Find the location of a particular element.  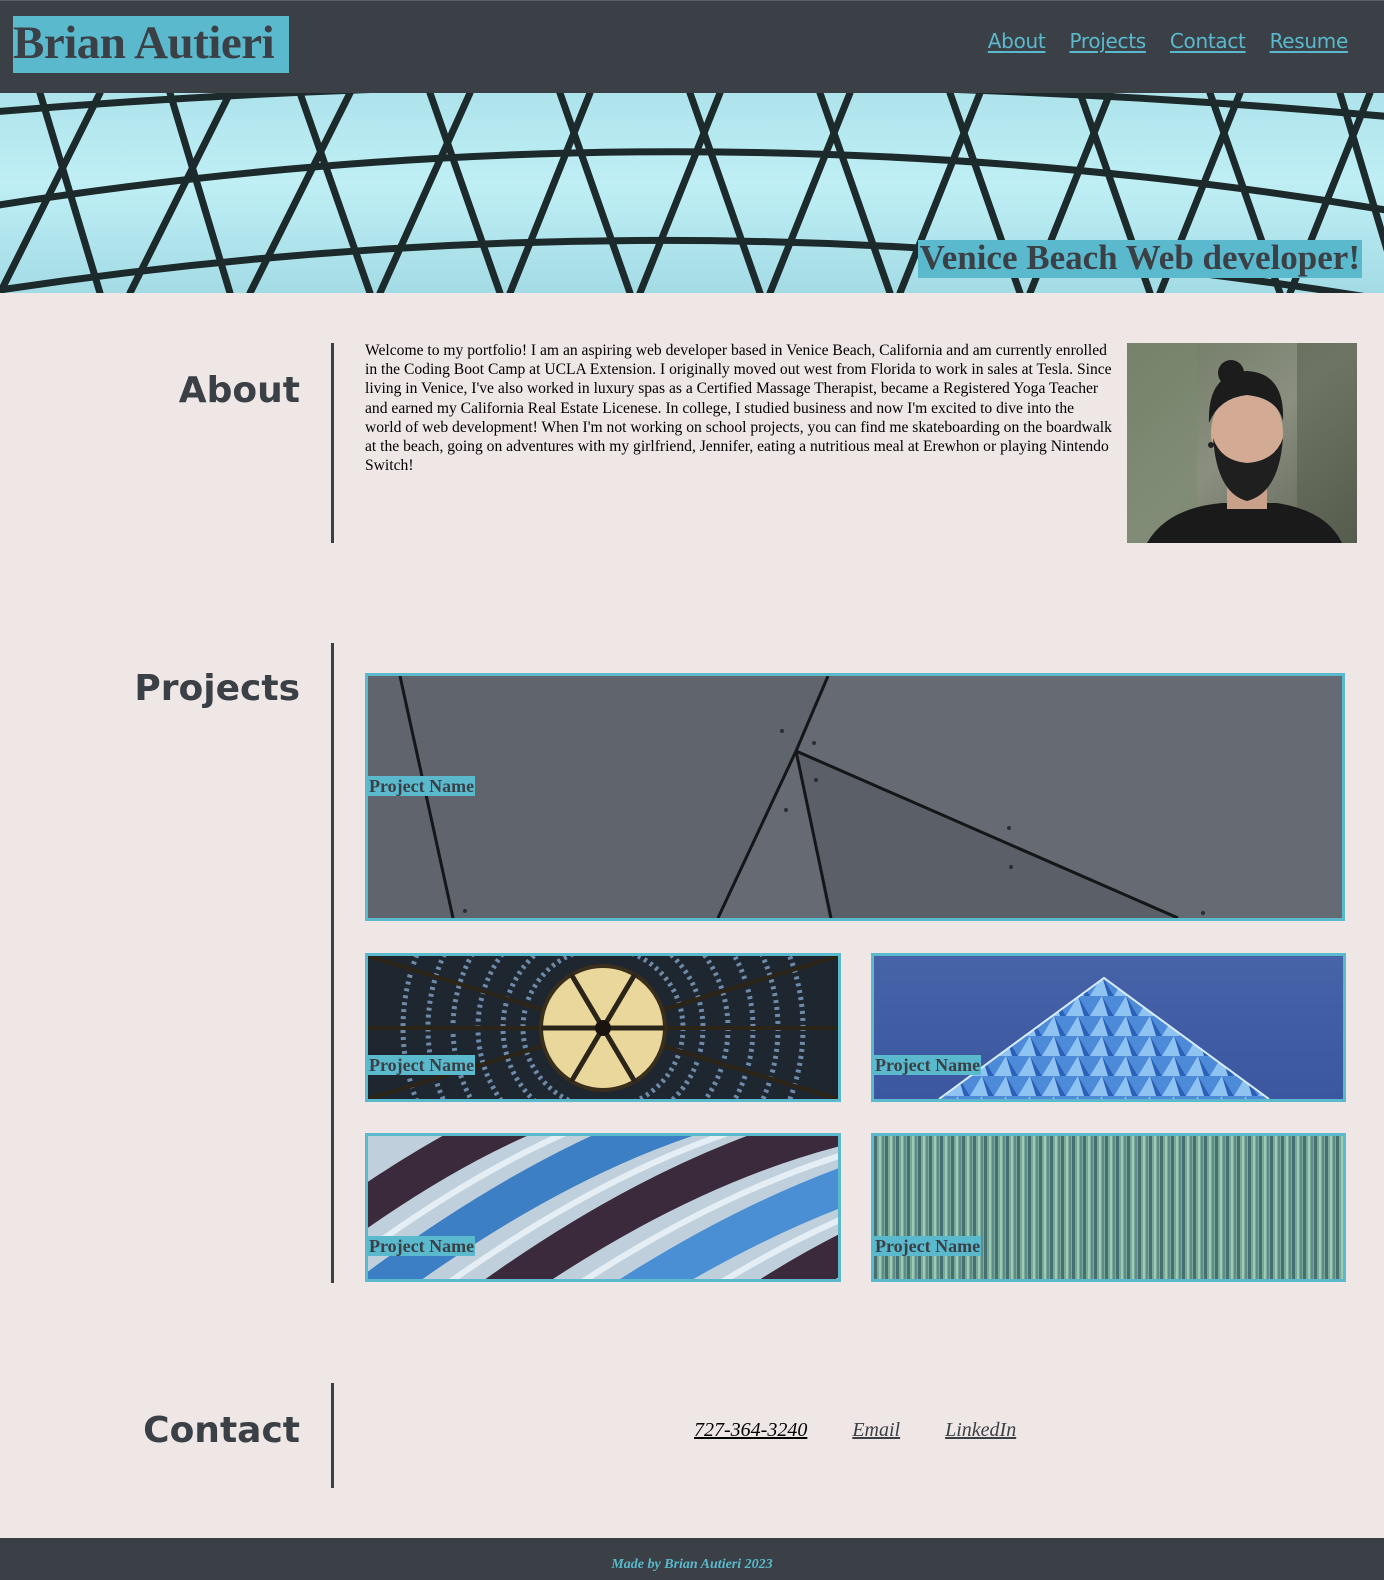

contact-links: 727-364-3240 Email LinkedIn is located at coordinates (855, 1430).